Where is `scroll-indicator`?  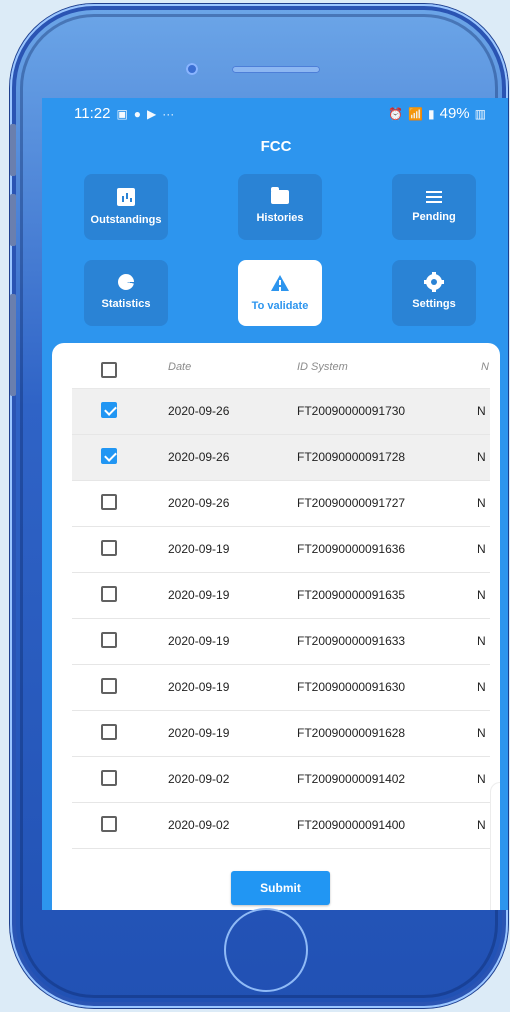 scroll-indicator is located at coordinates (495, 846).